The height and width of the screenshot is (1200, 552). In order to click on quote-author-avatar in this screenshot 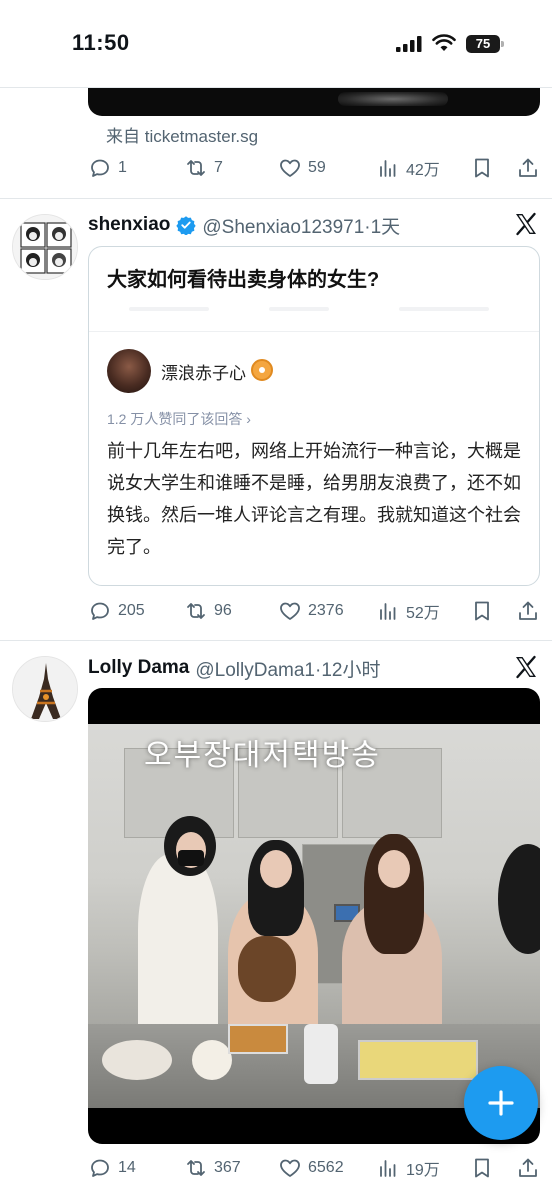, I will do `click(129, 371)`.